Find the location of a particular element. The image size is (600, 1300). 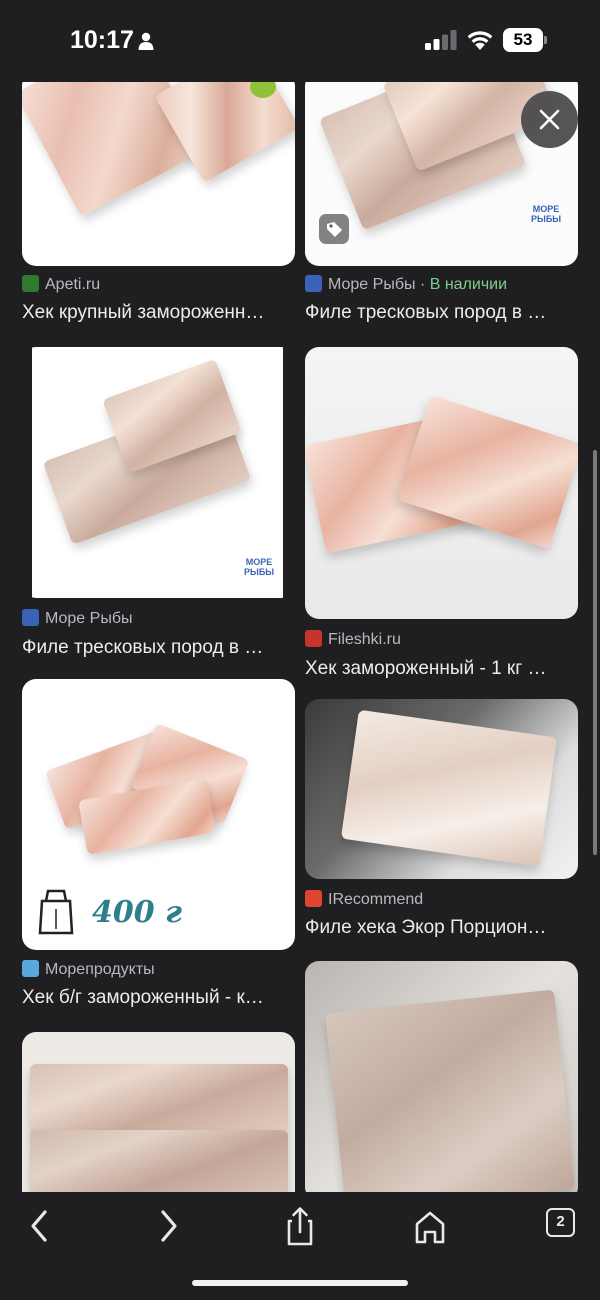

product-tag-button is located at coordinates (334, 229).